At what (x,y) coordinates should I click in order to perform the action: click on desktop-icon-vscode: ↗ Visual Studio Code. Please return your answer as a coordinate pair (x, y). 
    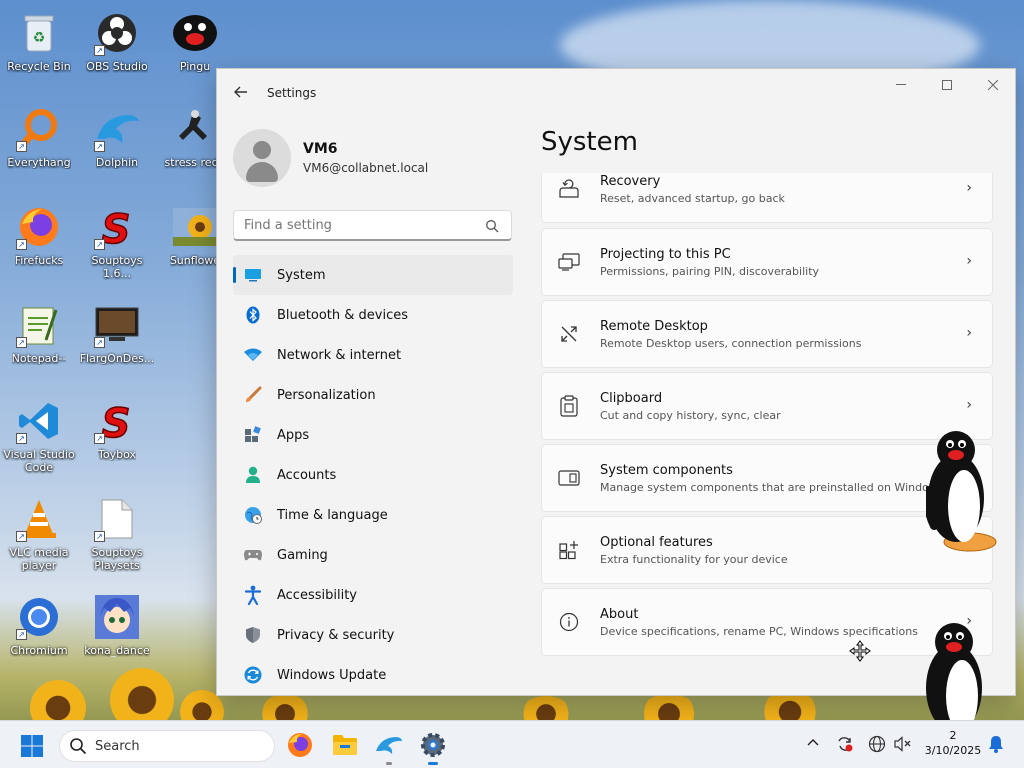
    Looking at the image, I should click on (39, 436).